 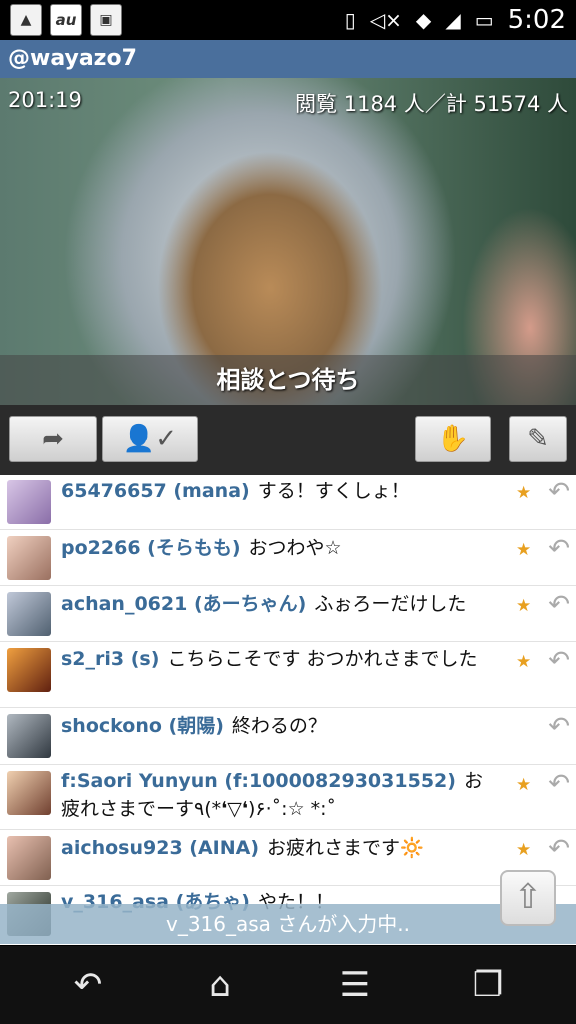 What do you see at coordinates (142, 726) in the screenshot?
I see `comment-username: shockono (朝陽)` at bounding box center [142, 726].